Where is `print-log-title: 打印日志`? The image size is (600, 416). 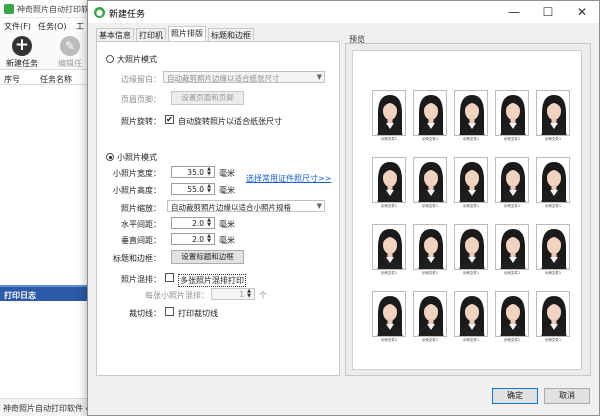 print-log-title: 打印日志 is located at coordinates (46, 294).